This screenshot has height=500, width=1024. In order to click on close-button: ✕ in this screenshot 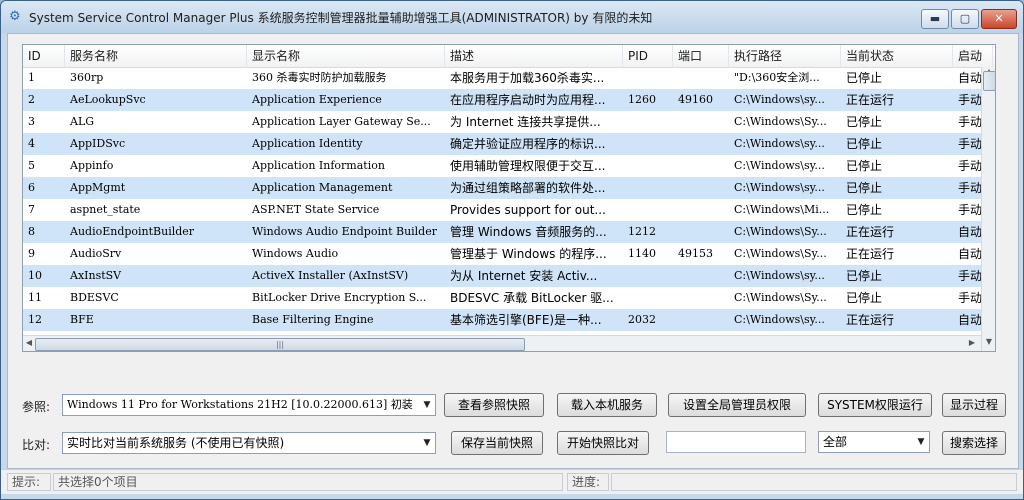, I will do `click(999, 19)`.